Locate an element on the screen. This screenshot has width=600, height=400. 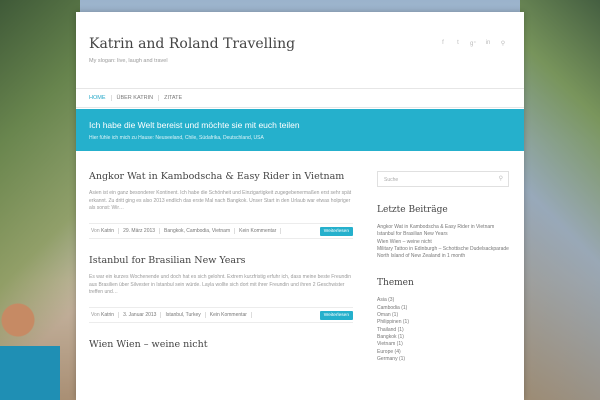
theme-link: Bangkok (1) is located at coordinates (444, 337).